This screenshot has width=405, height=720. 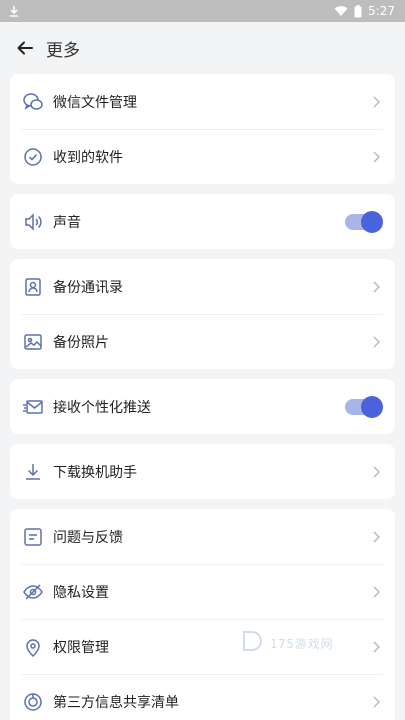 I want to click on row-label: 备份照片, so click(x=81, y=342).